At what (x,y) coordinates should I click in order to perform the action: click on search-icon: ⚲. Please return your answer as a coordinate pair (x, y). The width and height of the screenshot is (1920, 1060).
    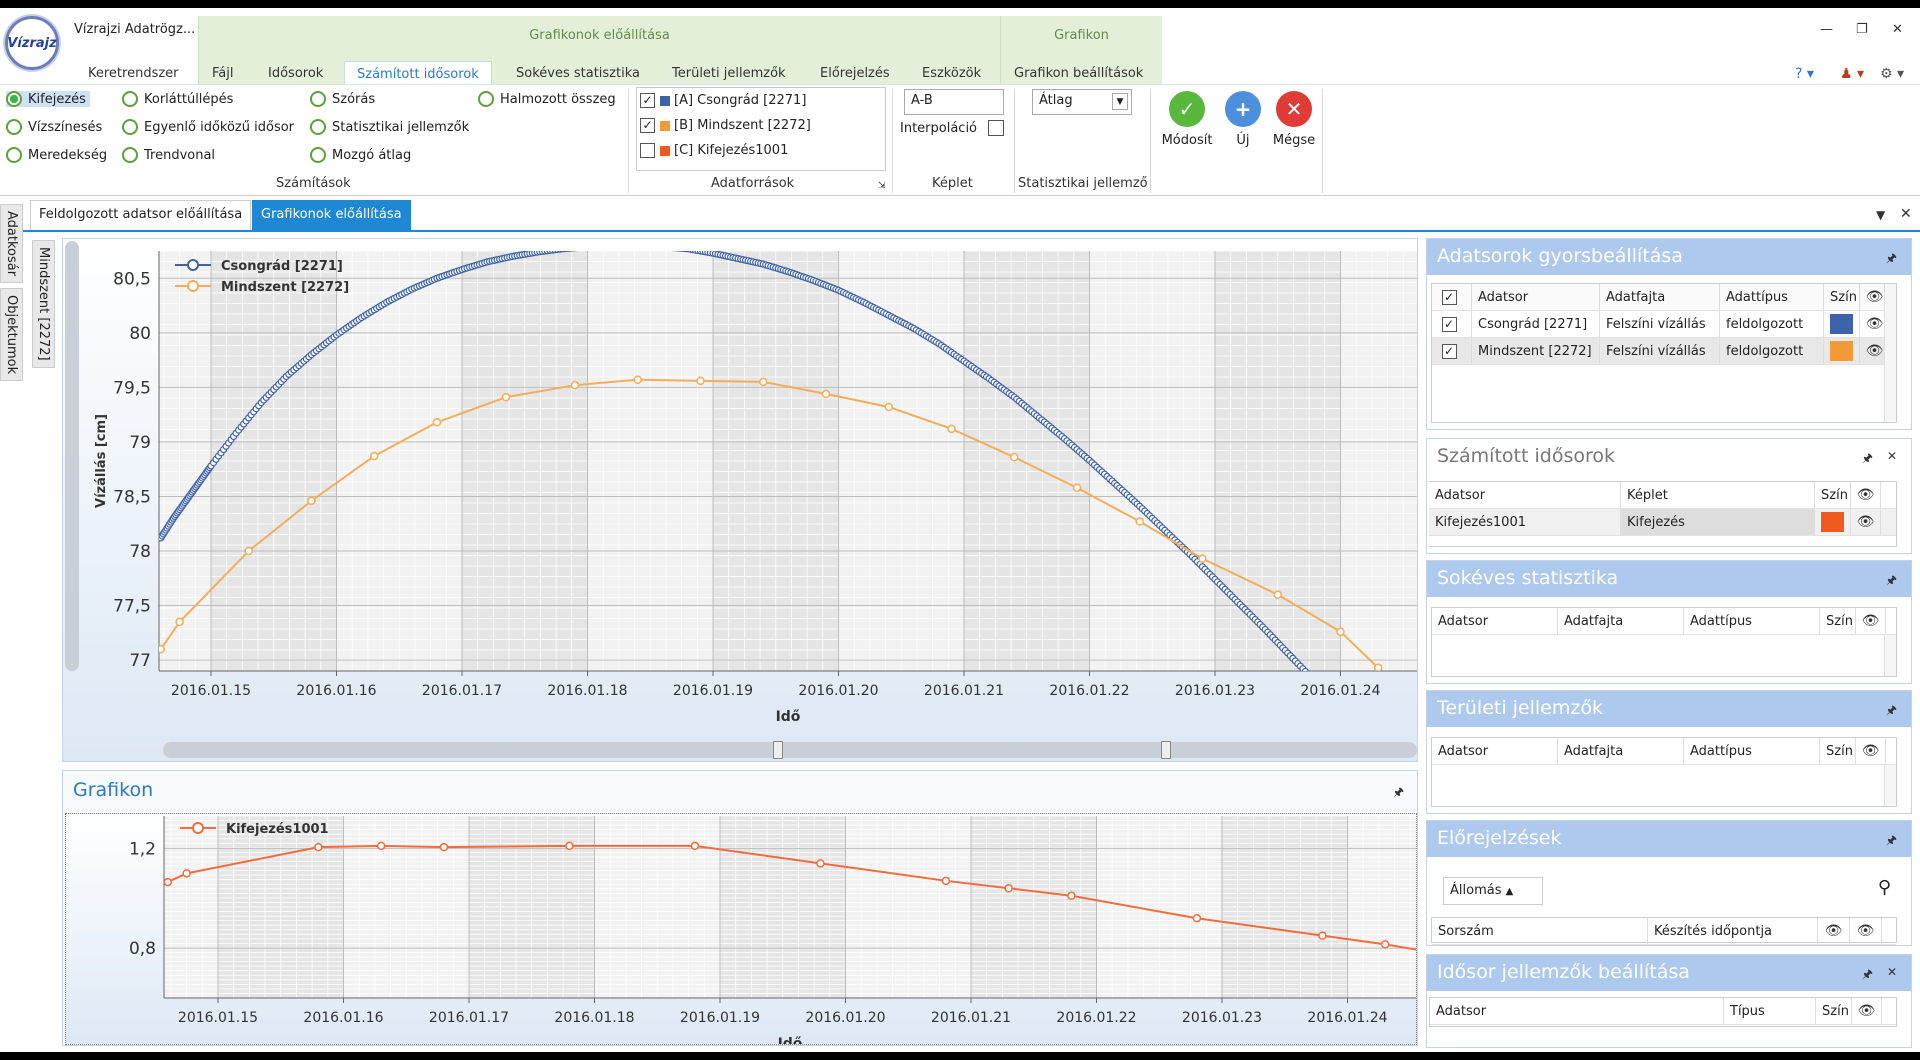
    Looking at the image, I should click on (1884, 887).